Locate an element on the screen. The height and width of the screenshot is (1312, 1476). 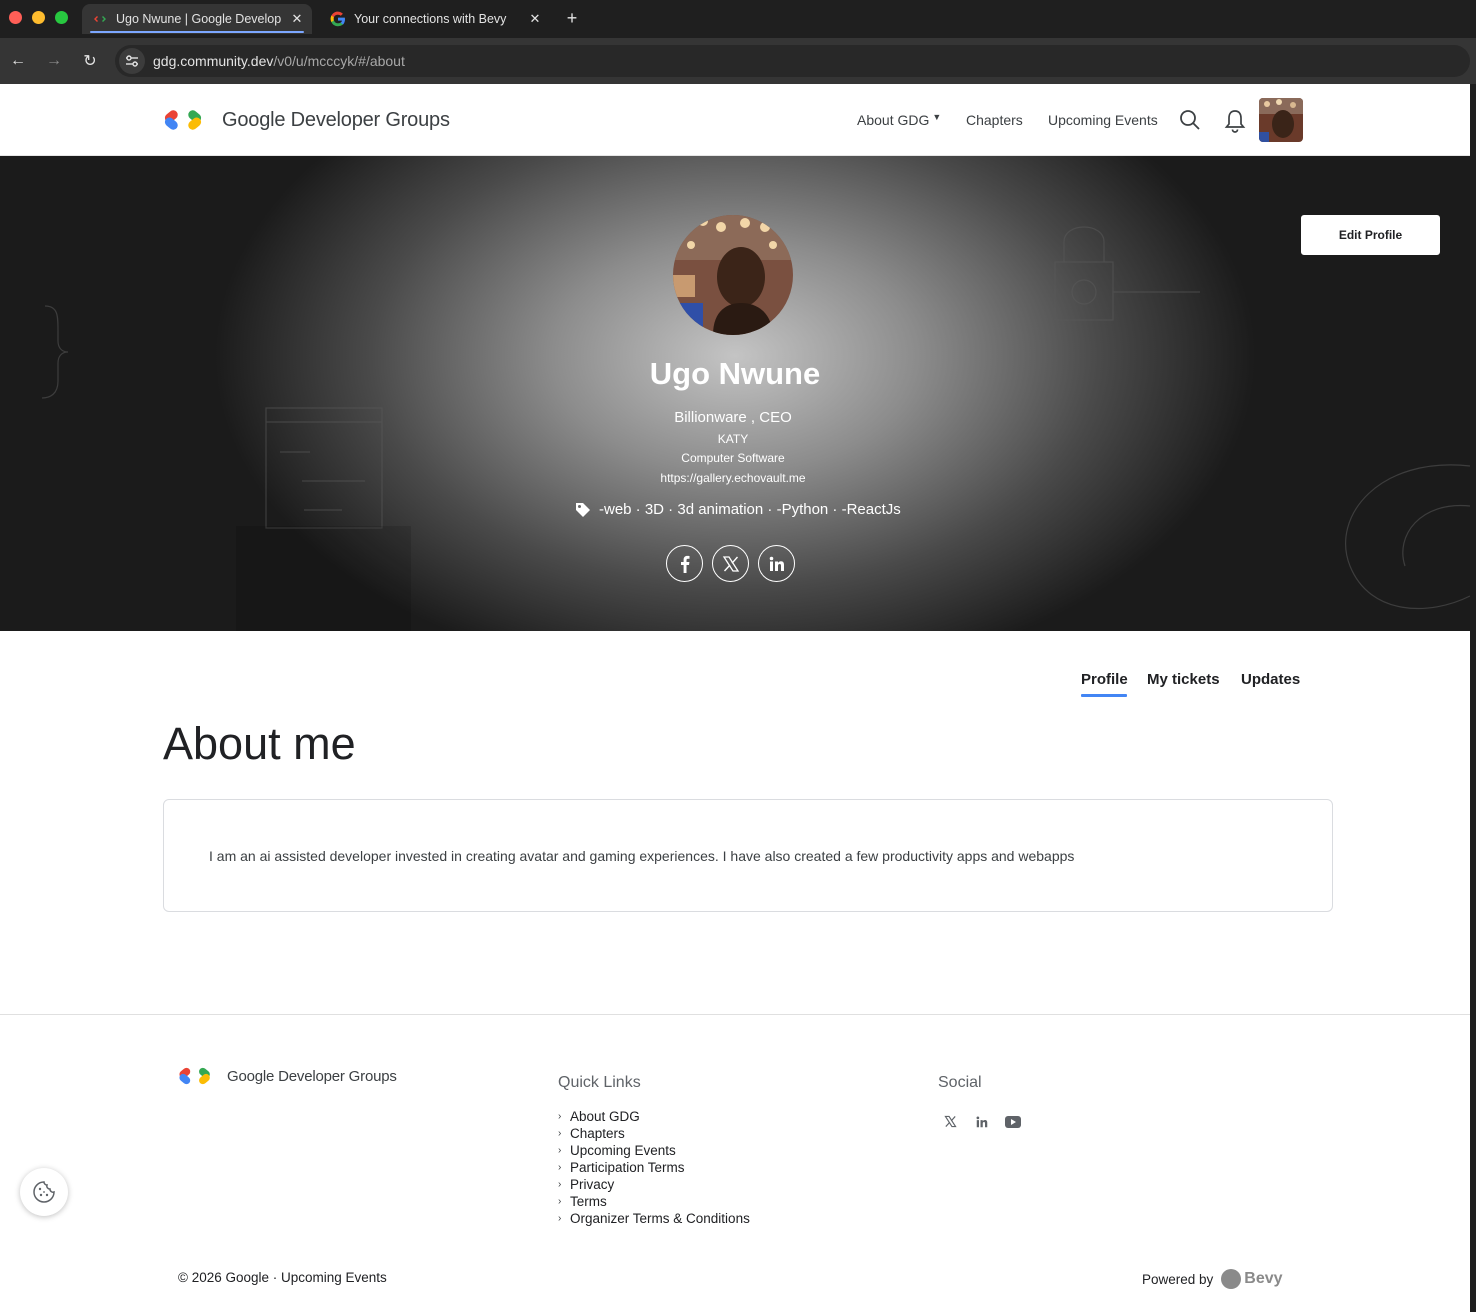
quick-link-label: About GDG is located at coordinates (605, 1116).